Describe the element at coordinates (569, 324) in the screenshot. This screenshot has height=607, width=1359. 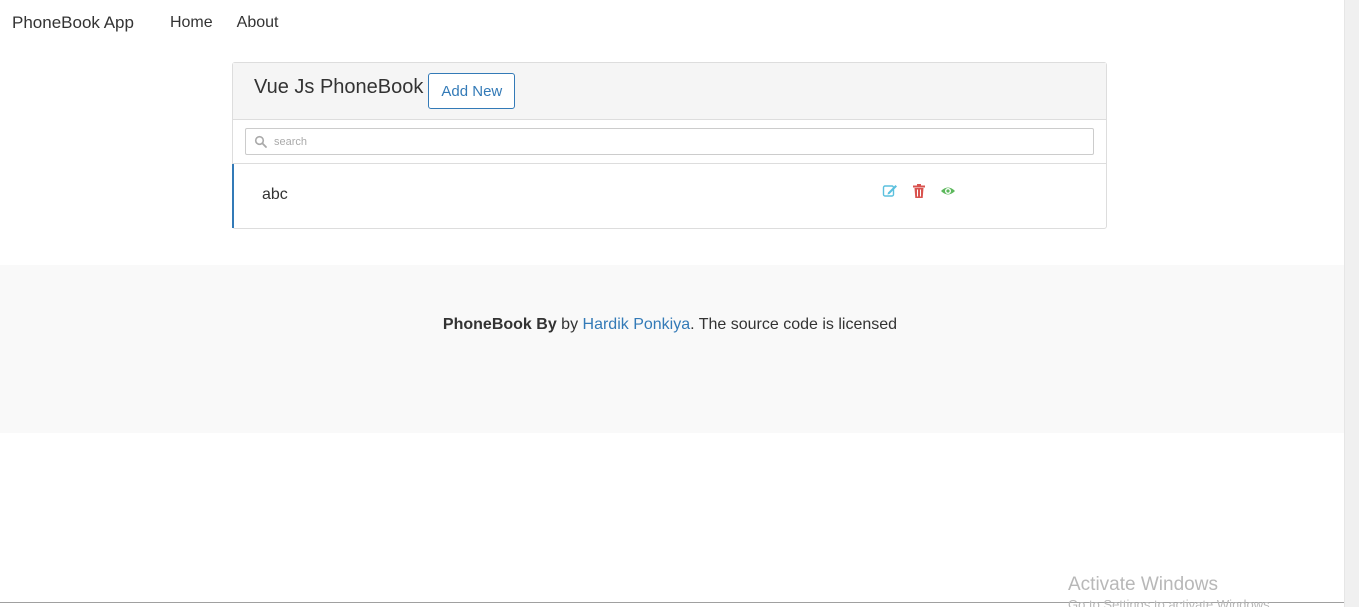
I see `footer-by: by` at that location.